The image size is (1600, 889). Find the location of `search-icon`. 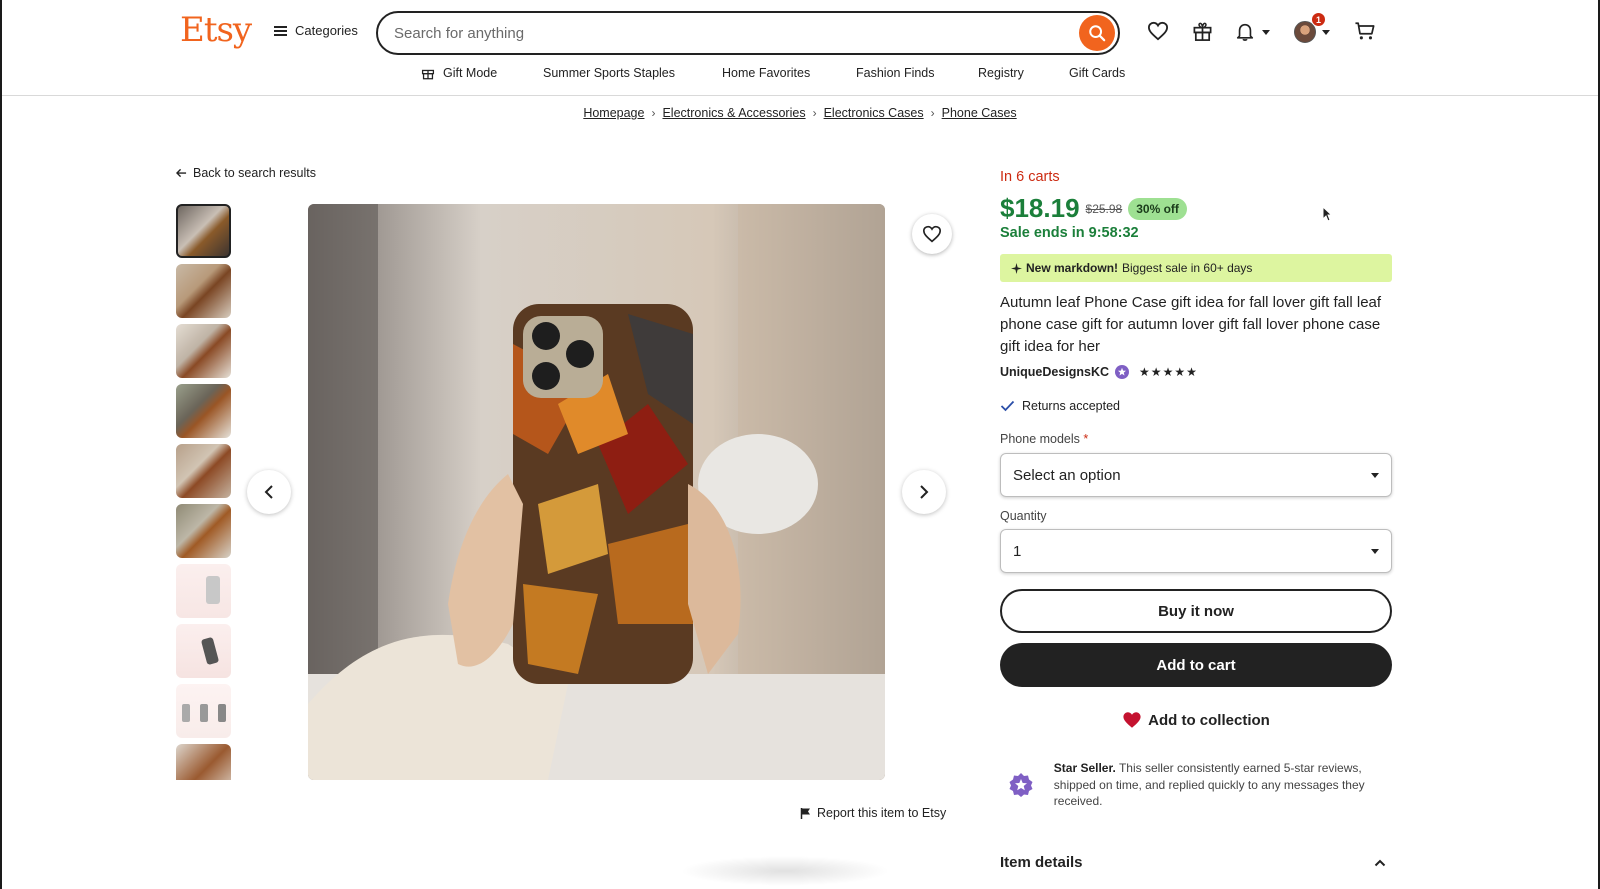

search-icon is located at coordinates (1097, 33).